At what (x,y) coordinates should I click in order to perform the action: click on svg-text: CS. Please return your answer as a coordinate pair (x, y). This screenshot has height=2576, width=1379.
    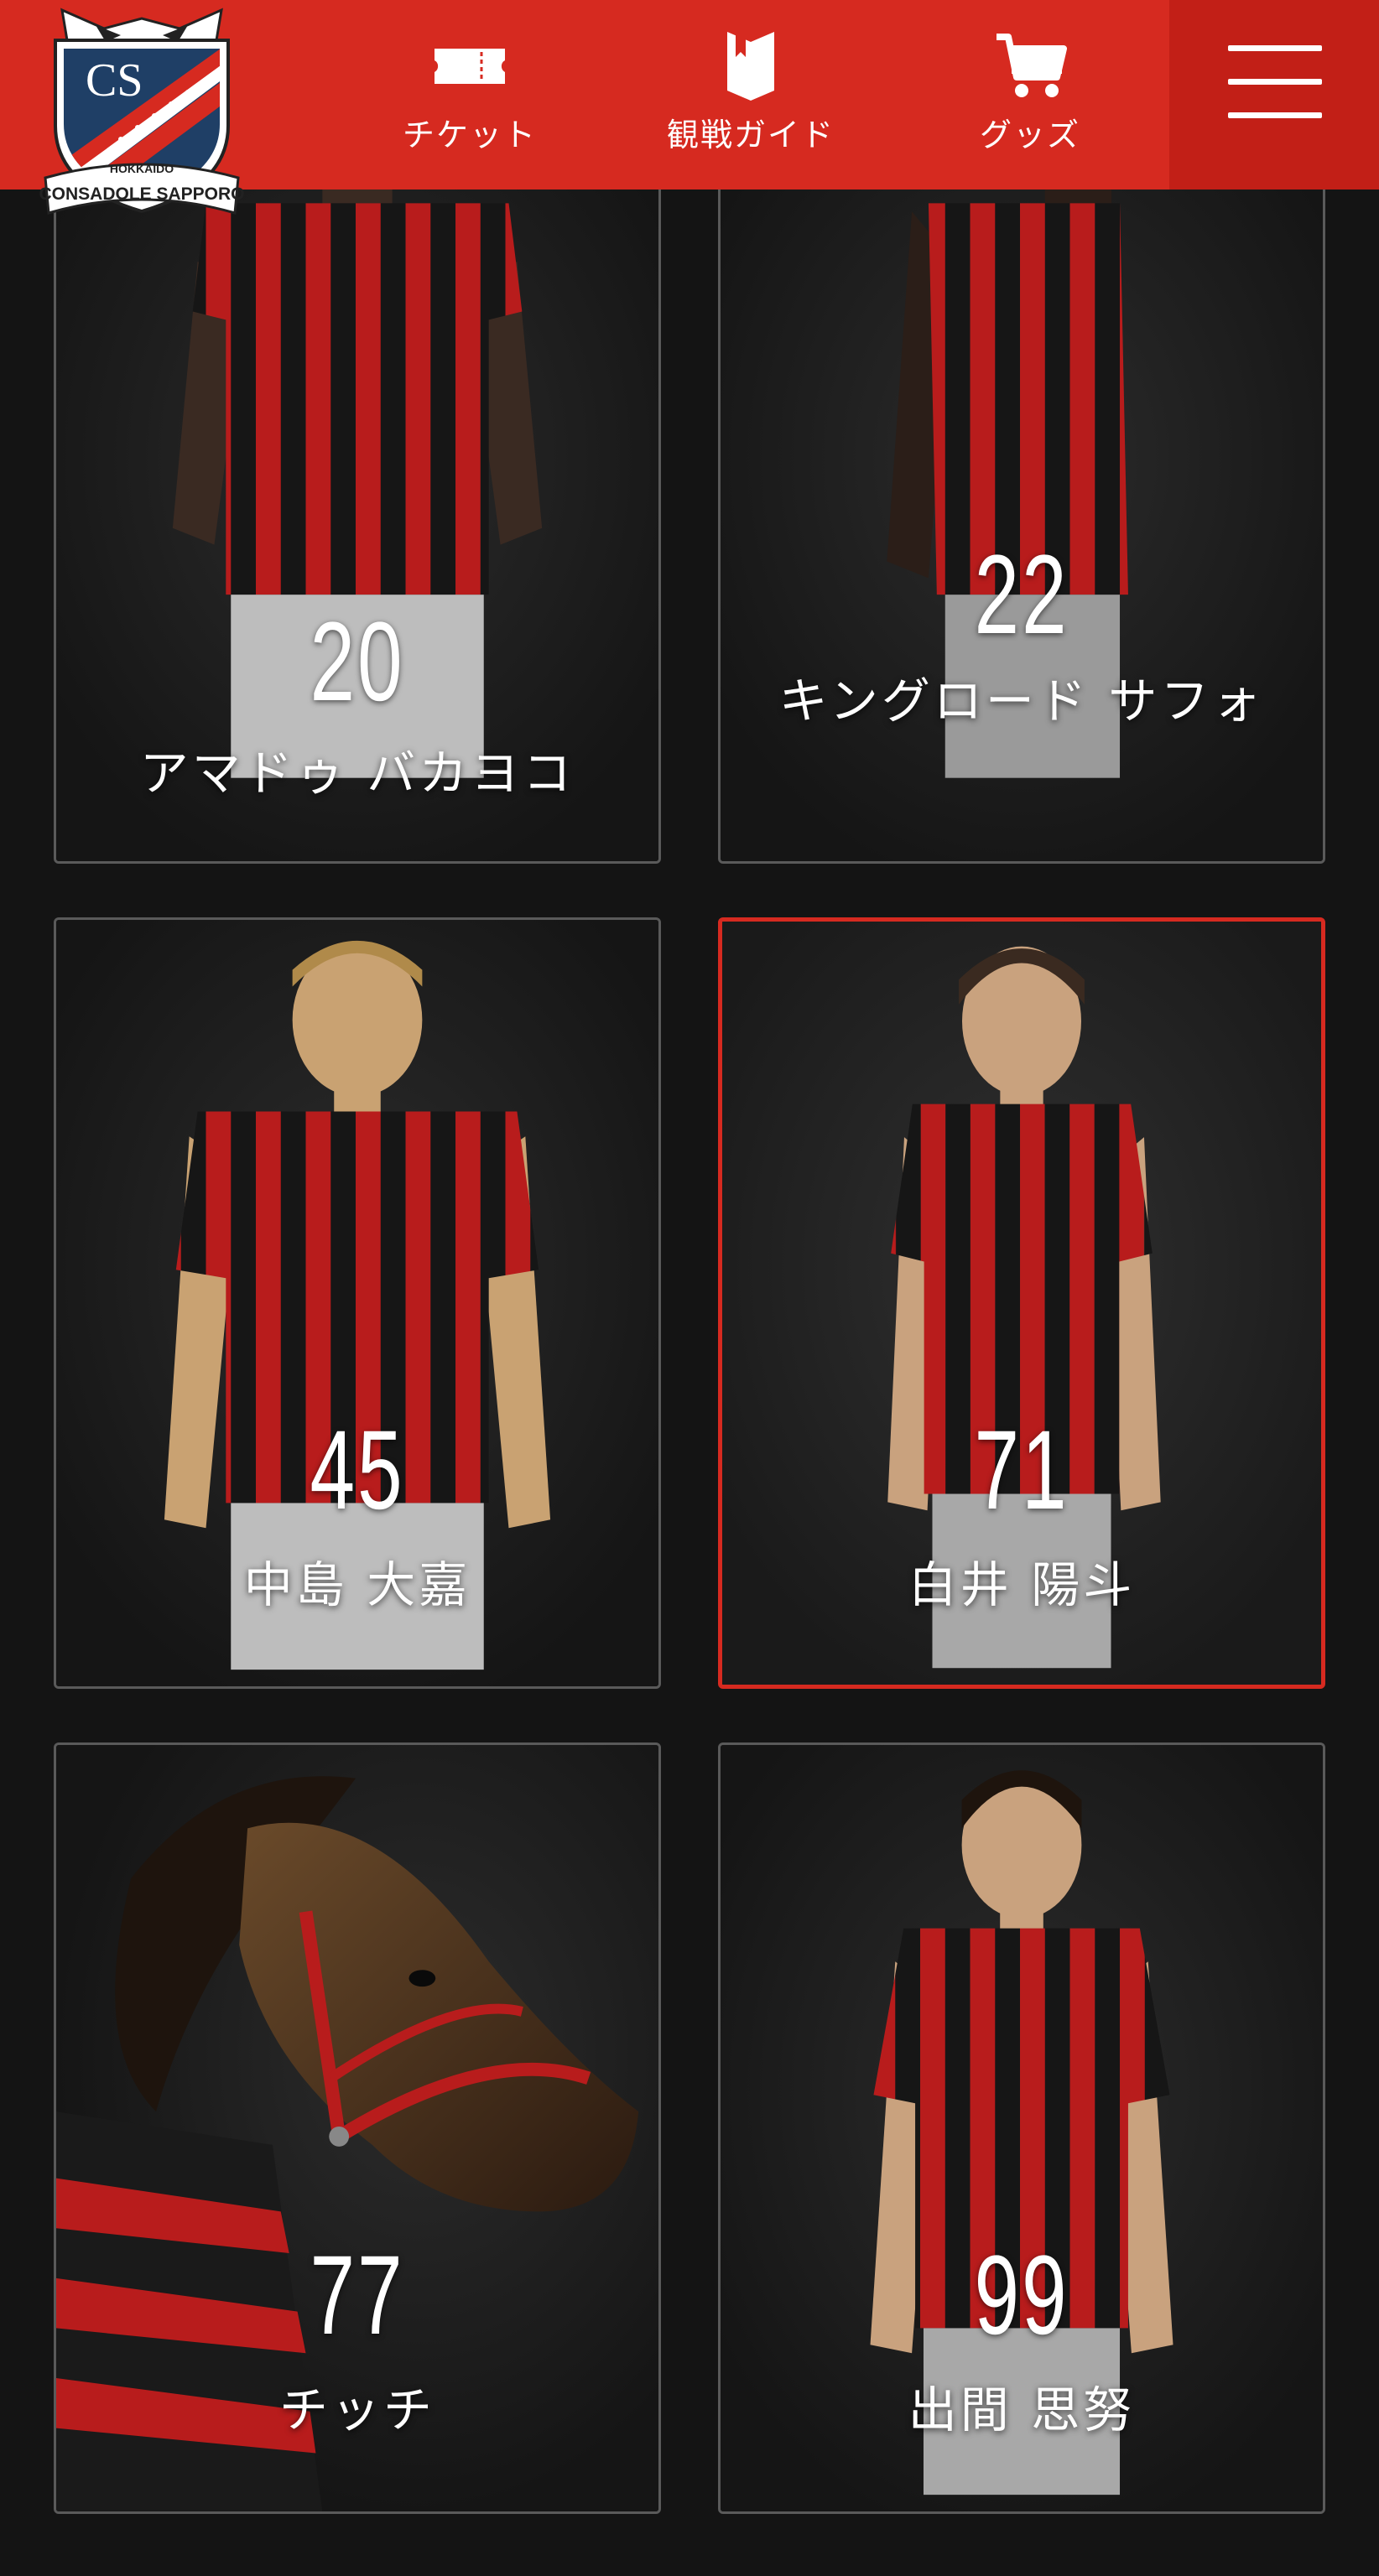
    Looking at the image, I should click on (114, 80).